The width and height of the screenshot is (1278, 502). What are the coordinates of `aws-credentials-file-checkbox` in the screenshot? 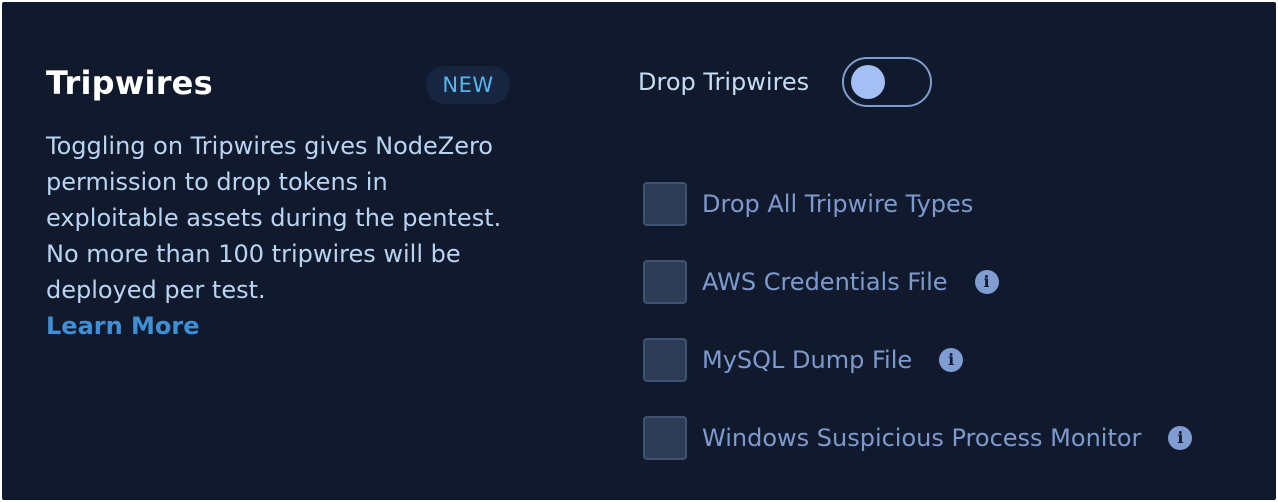 It's located at (665, 282).